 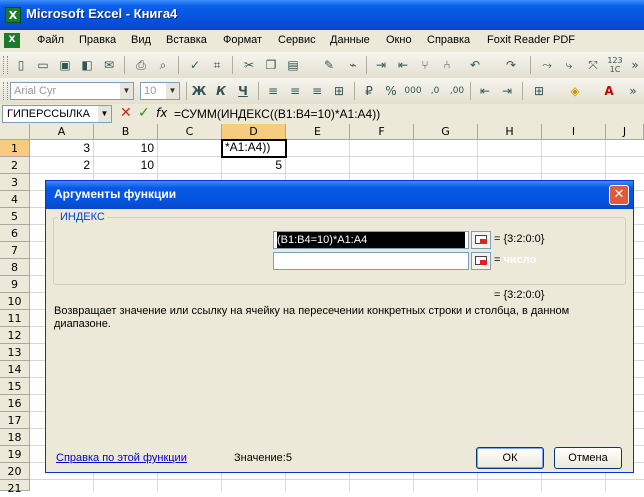 What do you see at coordinates (413, 91) in the screenshot?
I see `thousands-icon: 000` at bounding box center [413, 91].